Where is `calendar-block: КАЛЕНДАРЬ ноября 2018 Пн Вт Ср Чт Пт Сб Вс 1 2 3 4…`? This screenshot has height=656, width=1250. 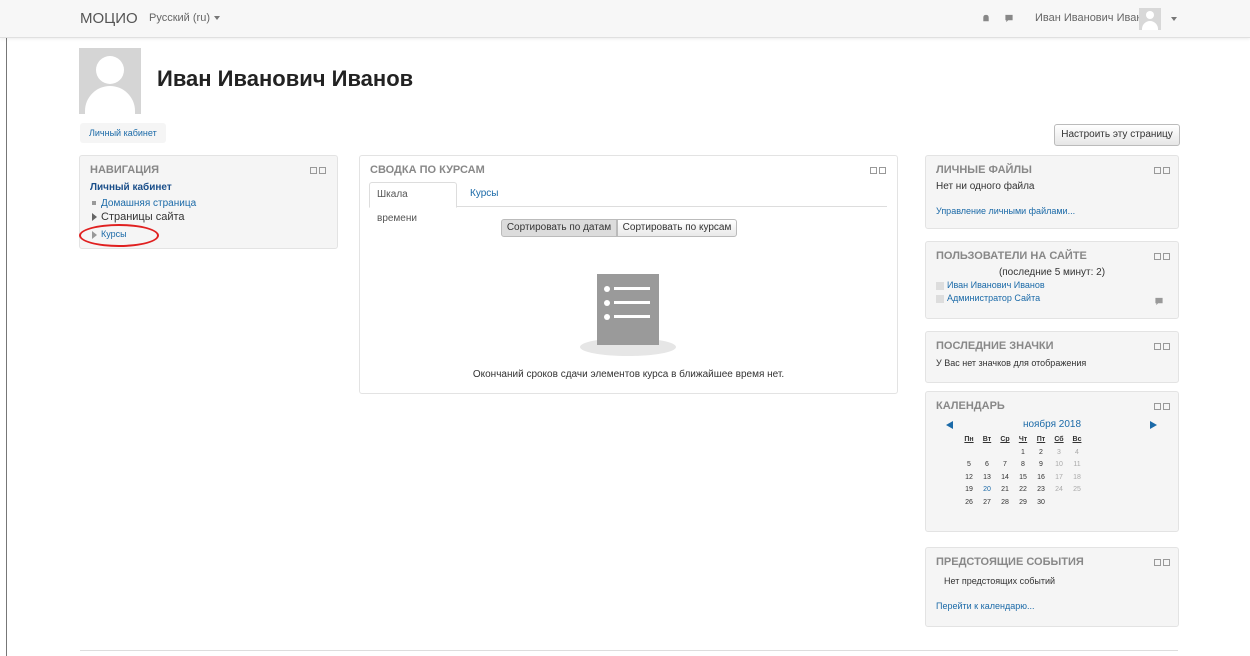 calendar-block: КАЛЕНДАРЬ ноября 2018 Пн Вт Ср Чт Пт Сб Вс 1 2 3 4… is located at coordinates (1052, 461).